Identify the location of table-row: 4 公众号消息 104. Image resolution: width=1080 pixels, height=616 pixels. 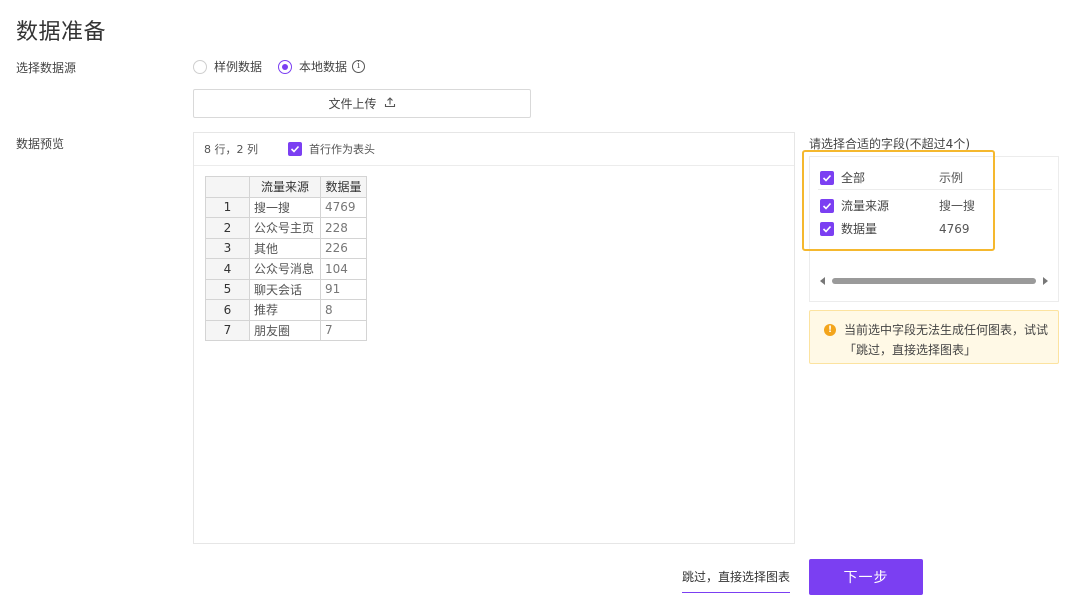
(286, 269).